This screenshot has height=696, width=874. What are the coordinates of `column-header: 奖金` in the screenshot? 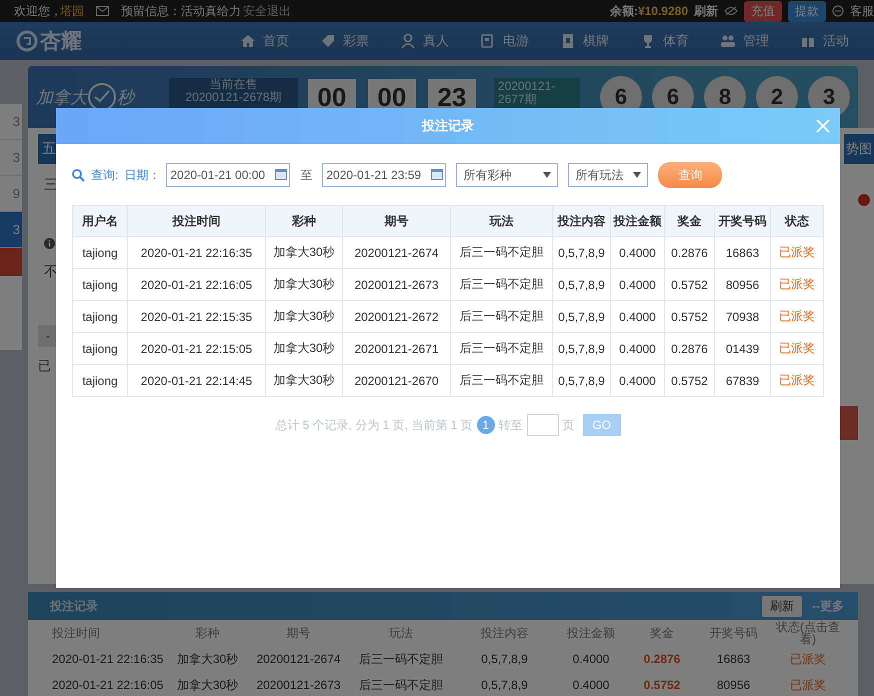 It's located at (662, 633).